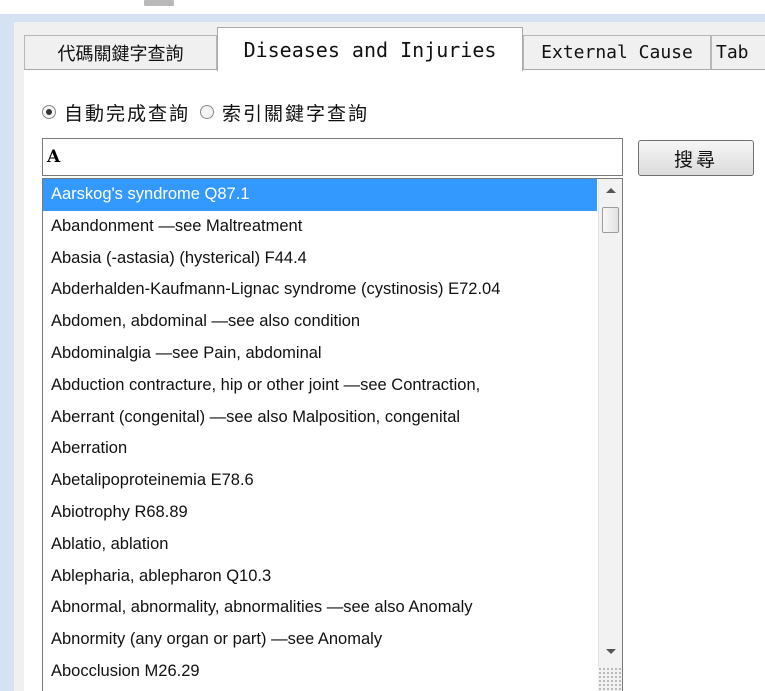 The image size is (765, 691). I want to click on suggestion-item: Aberration, so click(320, 449).